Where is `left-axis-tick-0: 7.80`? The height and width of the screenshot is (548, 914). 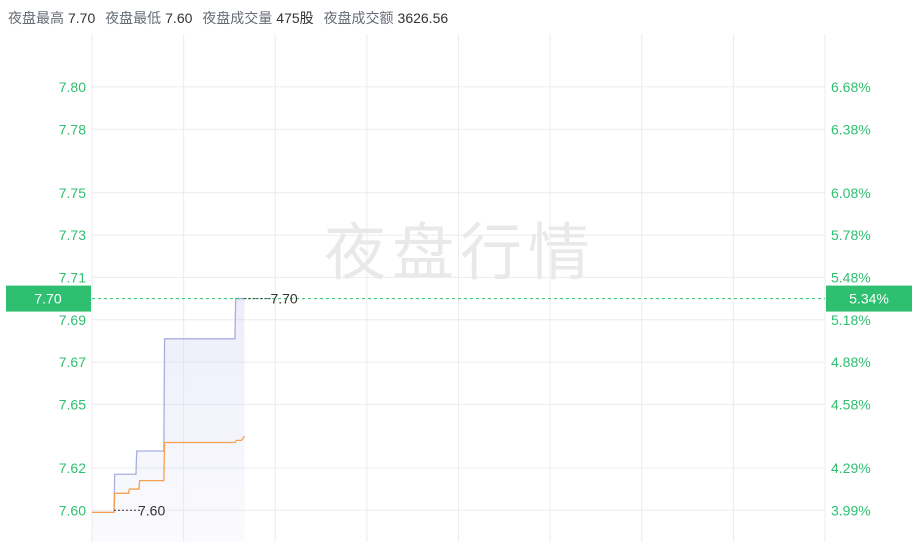
left-axis-tick-0: 7.80 is located at coordinates (72, 87).